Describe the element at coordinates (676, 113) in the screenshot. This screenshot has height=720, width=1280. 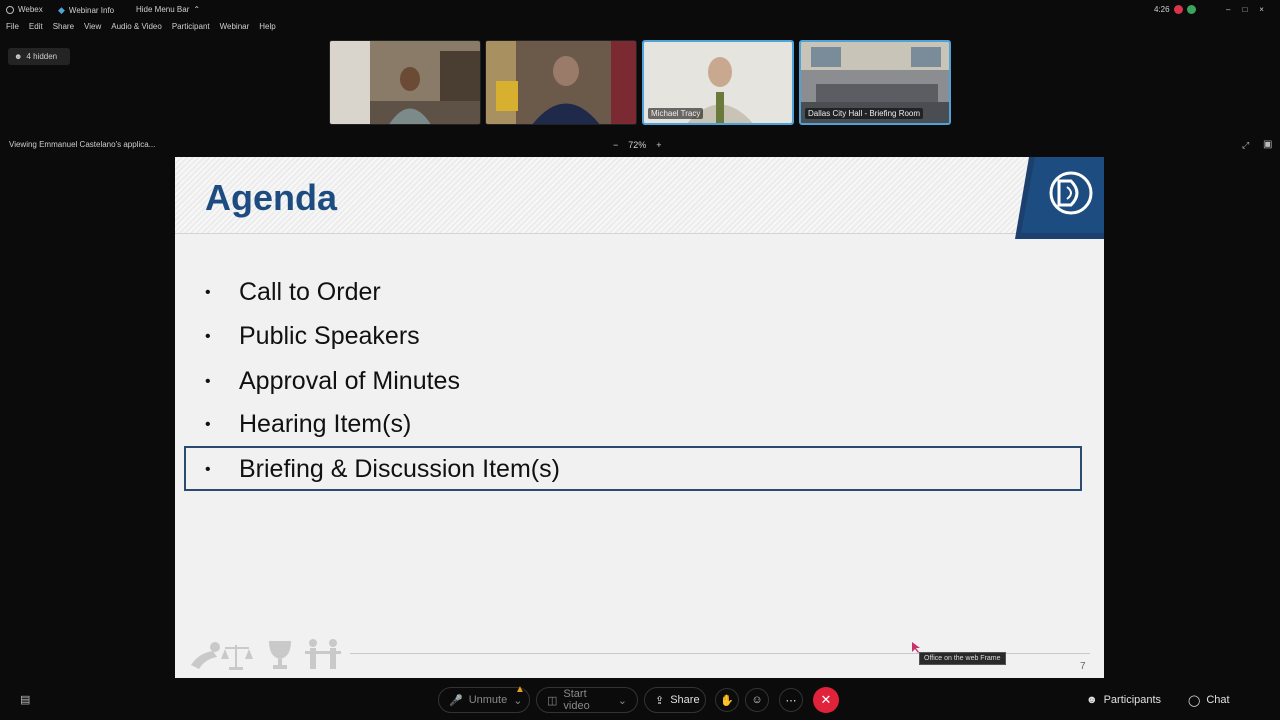
I see `participant-name-3: Michael Tracy` at that location.